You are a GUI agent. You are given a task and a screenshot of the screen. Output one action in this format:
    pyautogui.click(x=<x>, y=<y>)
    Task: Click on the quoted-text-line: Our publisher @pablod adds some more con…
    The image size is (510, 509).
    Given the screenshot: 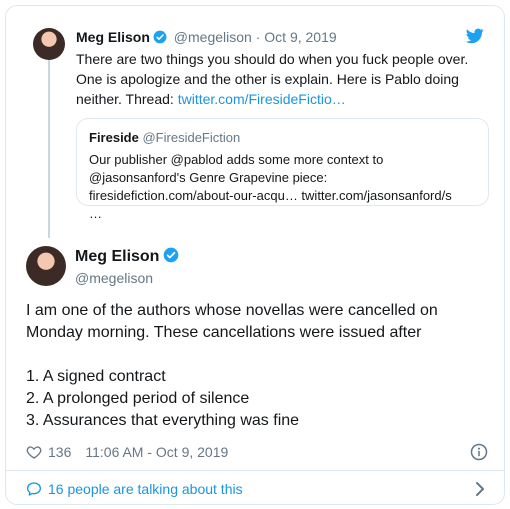 What is the action you would take?
    pyautogui.click(x=236, y=159)
    